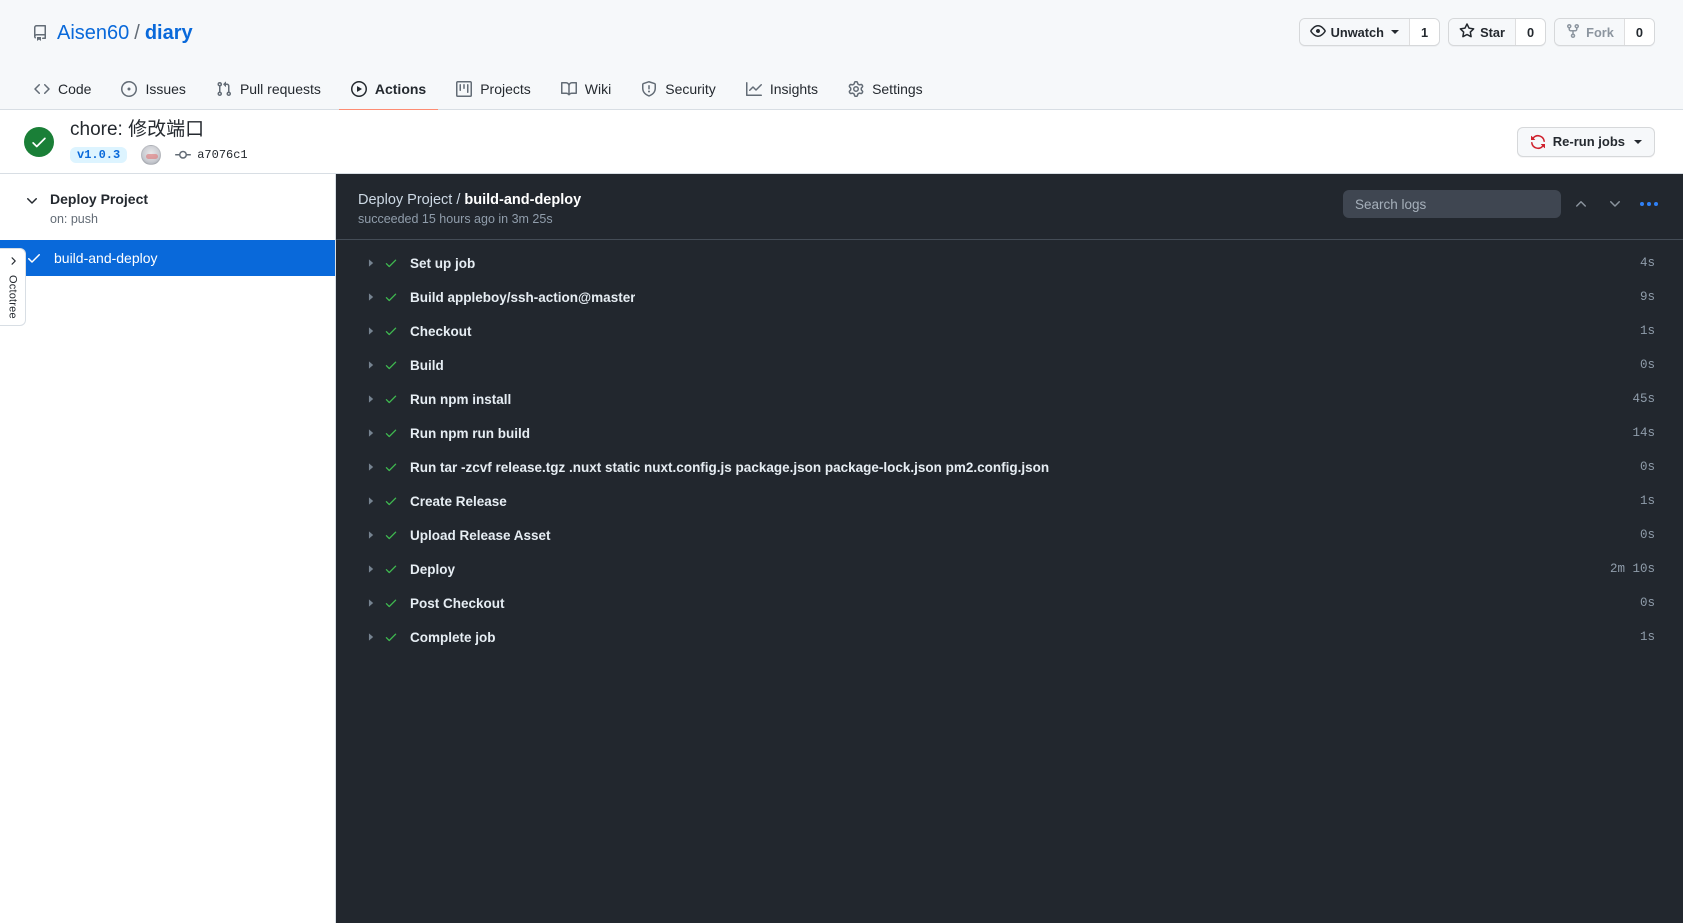 This screenshot has width=1683, height=923. I want to click on log-step-name: Upload Release Asset, so click(480, 535).